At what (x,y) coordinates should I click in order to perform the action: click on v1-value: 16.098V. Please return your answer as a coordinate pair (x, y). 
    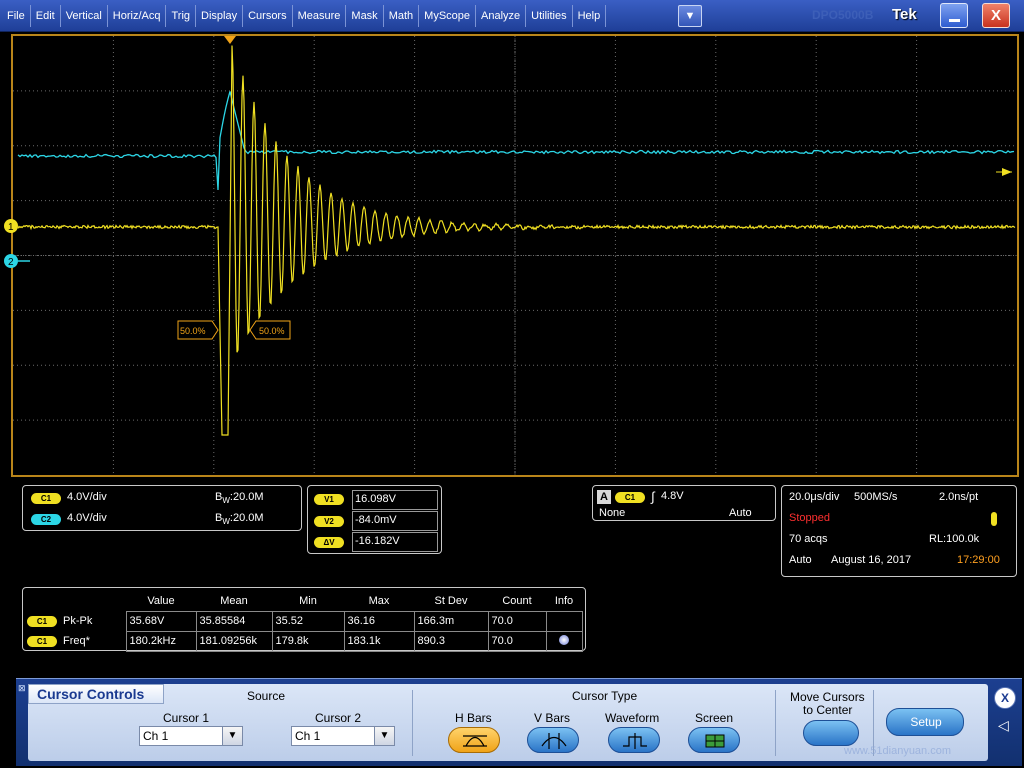
    Looking at the image, I should click on (395, 500).